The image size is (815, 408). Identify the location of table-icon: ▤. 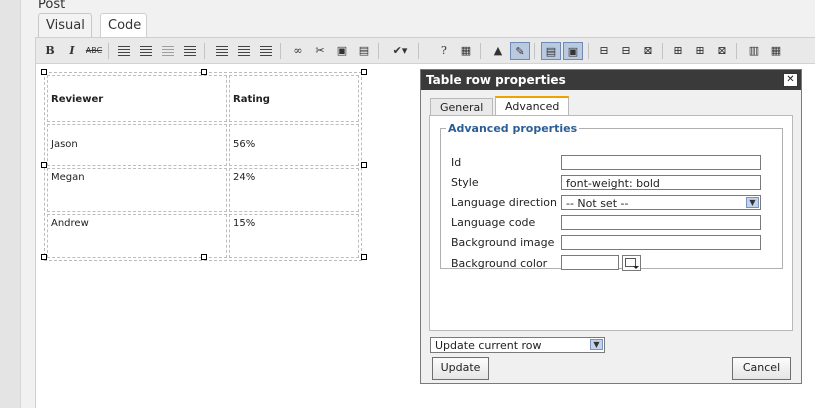
(551, 51).